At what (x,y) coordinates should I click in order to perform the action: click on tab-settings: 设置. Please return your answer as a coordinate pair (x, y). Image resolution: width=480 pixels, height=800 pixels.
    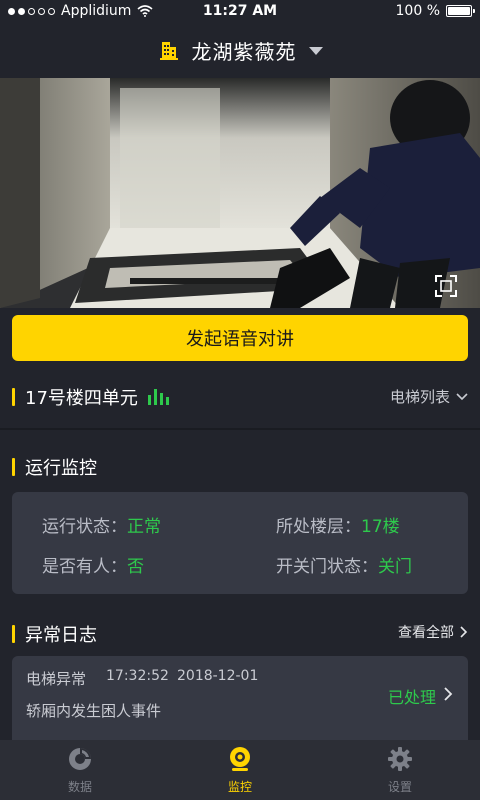
    Looking at the image, I should click on (400, 770).